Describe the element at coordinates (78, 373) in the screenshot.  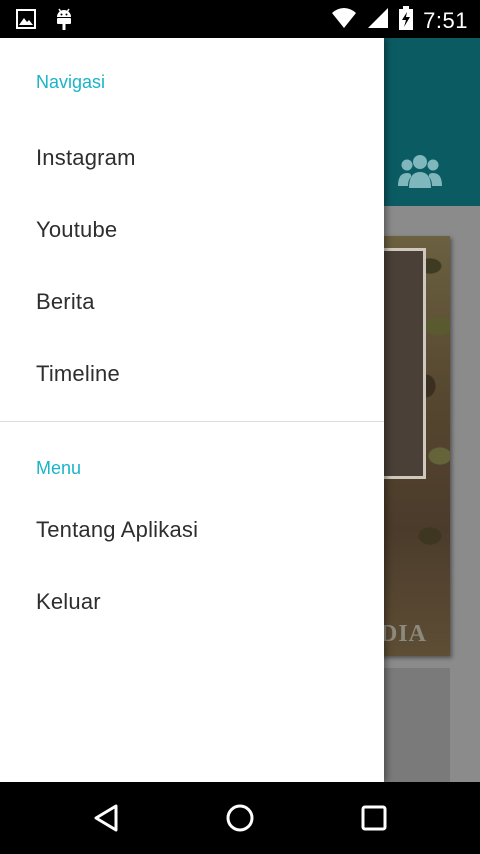
I see `drawer-item-label: Timeline` at that location.